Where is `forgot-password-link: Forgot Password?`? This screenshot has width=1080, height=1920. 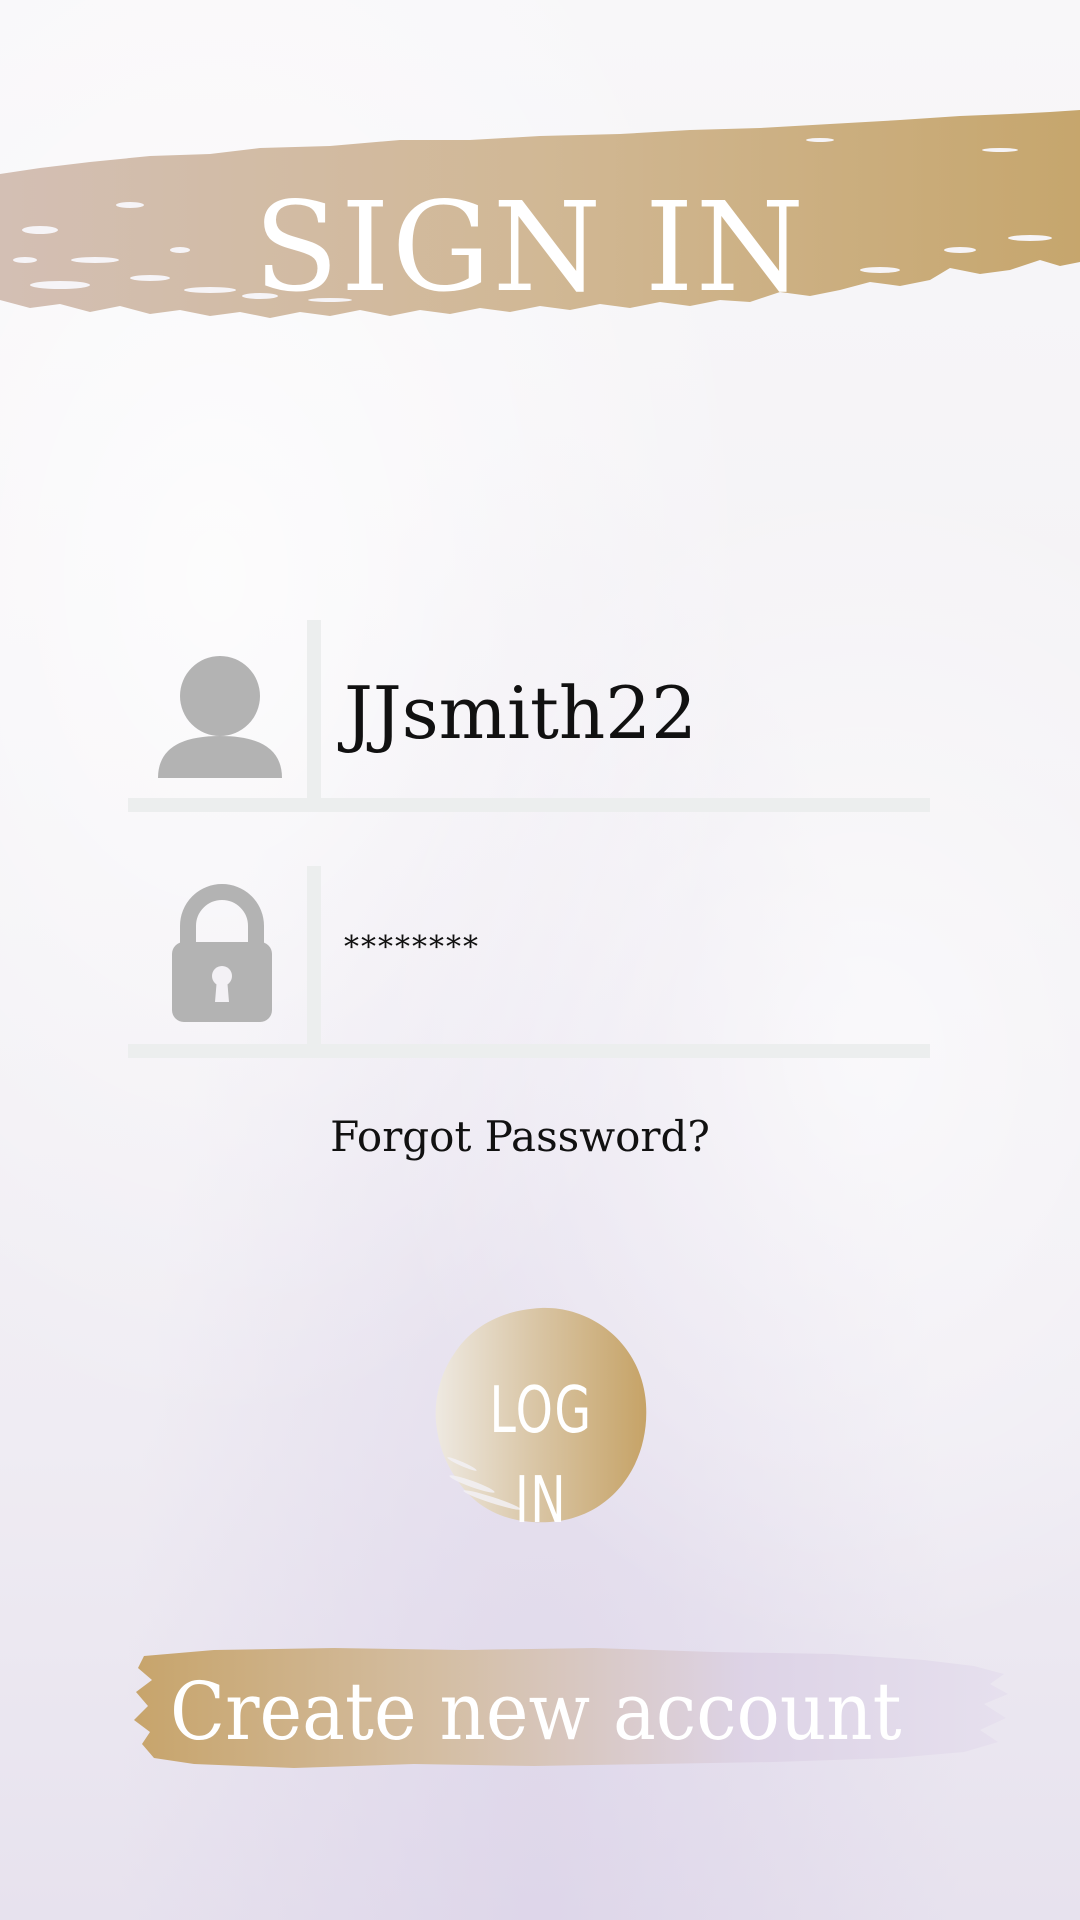 forgot-password-link: Forgot Password? is located at coordinates (520, 1136).